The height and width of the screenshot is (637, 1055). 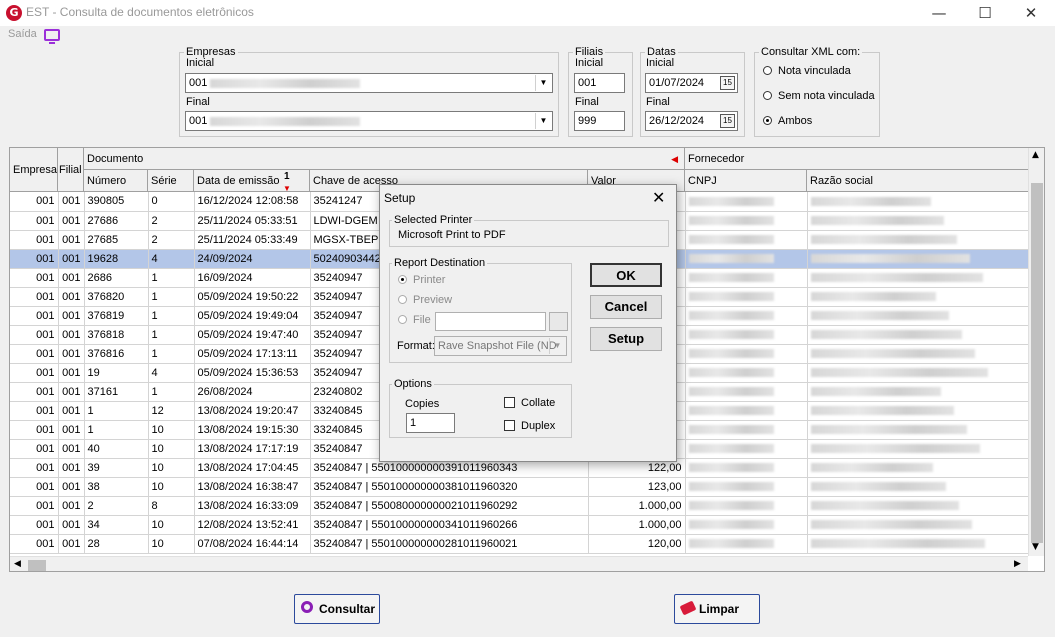 I want to click on cell-data: 16/09/2024, so click(x=252, y=278).